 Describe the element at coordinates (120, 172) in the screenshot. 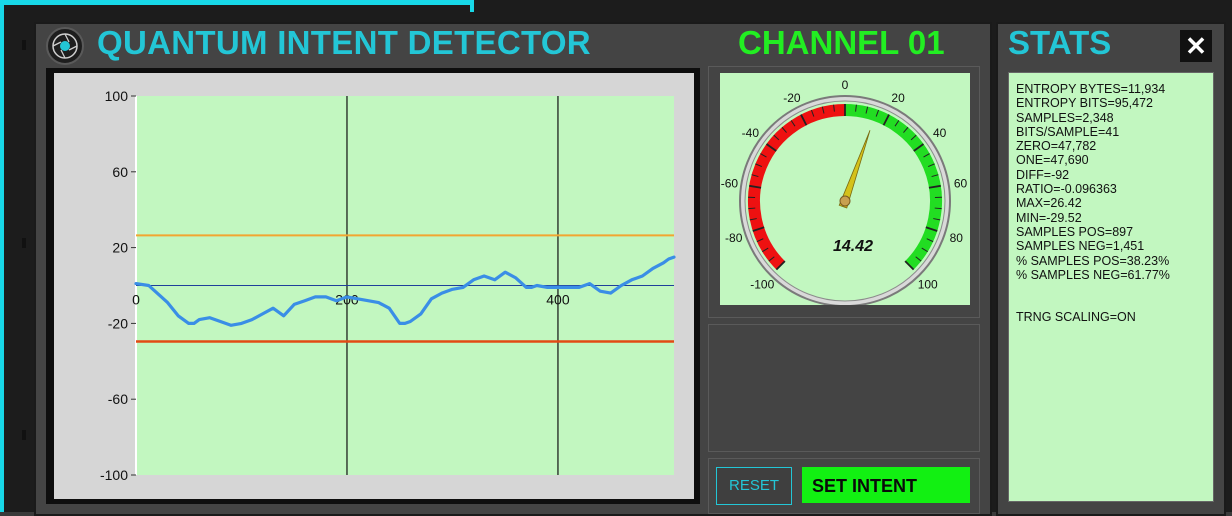

I see `y-tick-label: 60` at that location.